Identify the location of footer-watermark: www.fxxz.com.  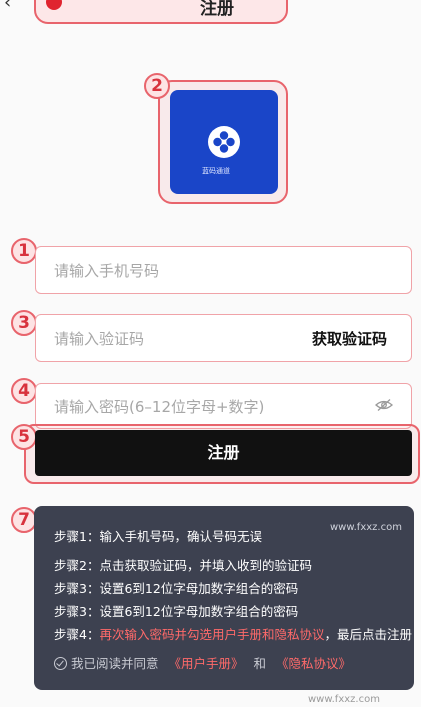
(344, 699).